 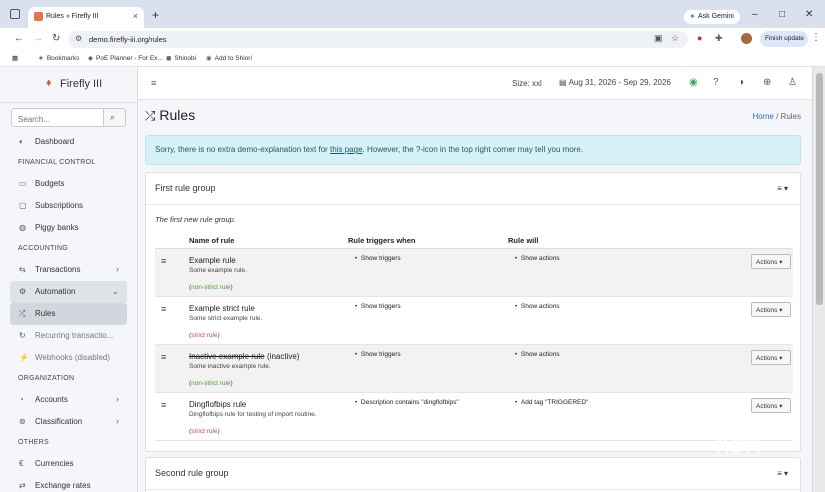 I want to click on sidebar-item-currencies: € Currencies, so click(x=68, y=464).